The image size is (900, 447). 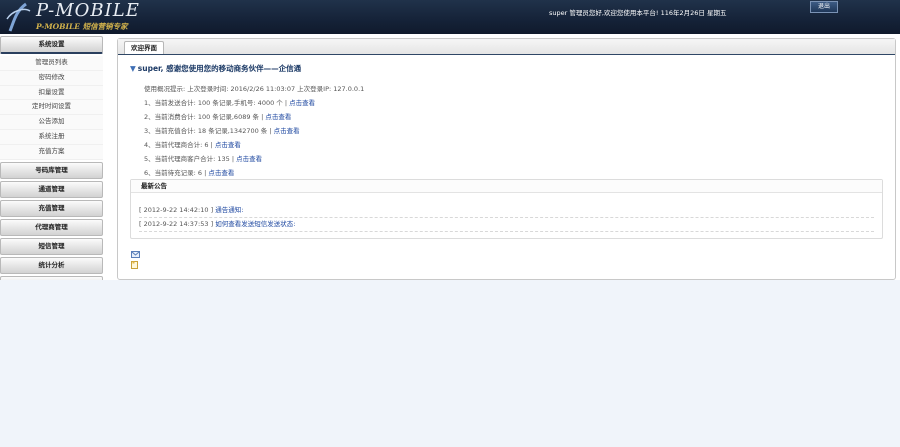 What do you see at coordinates (179, 145) in the screenshot?
I see `stat-text: 4、当前代理商合计: 6 |` at bounding box center [179, 145].